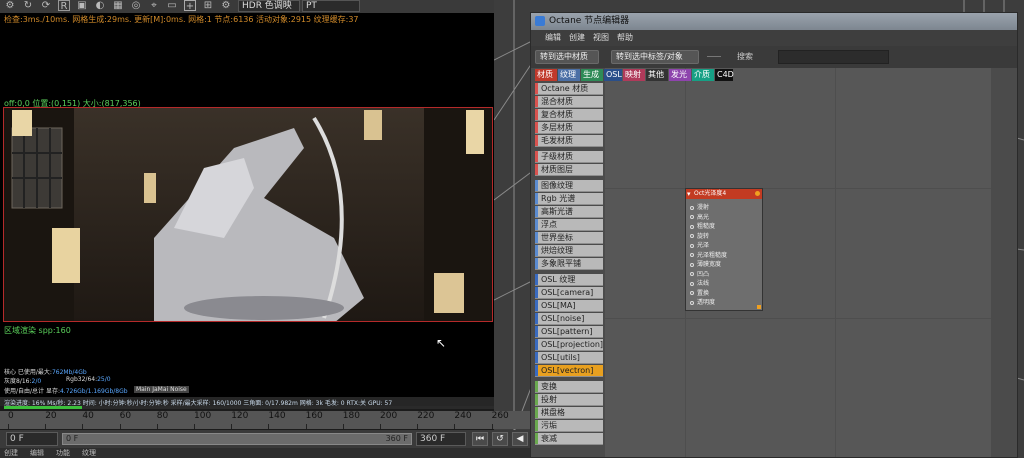 The width and height of the screenshot is (1024, 458). Describe the element at coordinates (724, 194) in the screenshot. I see `node-title: Oct光泽度4` at that location.